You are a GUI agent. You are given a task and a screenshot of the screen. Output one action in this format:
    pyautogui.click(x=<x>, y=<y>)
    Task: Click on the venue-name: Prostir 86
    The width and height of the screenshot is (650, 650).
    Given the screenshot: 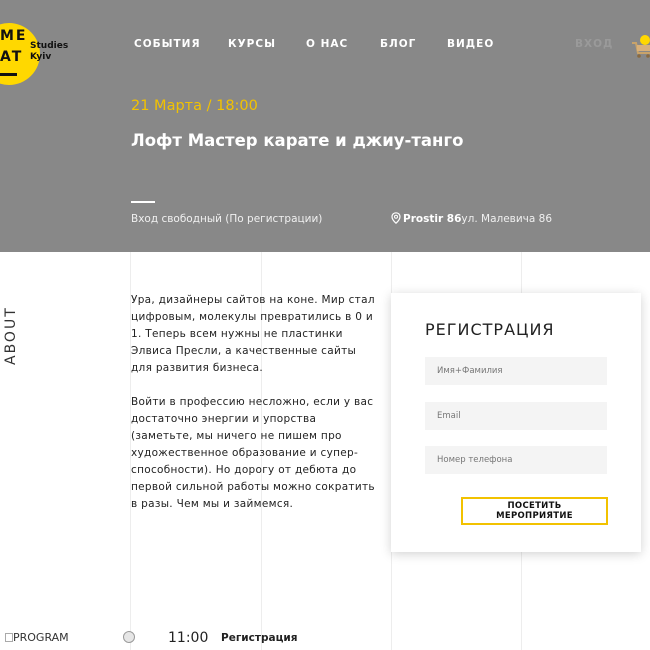 What is the action you would take?
    pyautogui.click(x=432, y=219)
    